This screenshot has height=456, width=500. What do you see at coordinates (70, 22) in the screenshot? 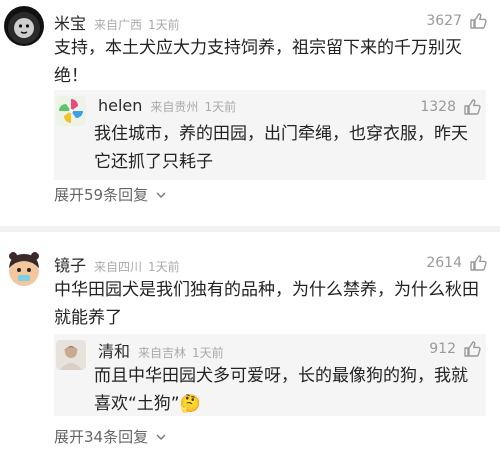
I see `username: 米宝` at bounding box center [70, 22].